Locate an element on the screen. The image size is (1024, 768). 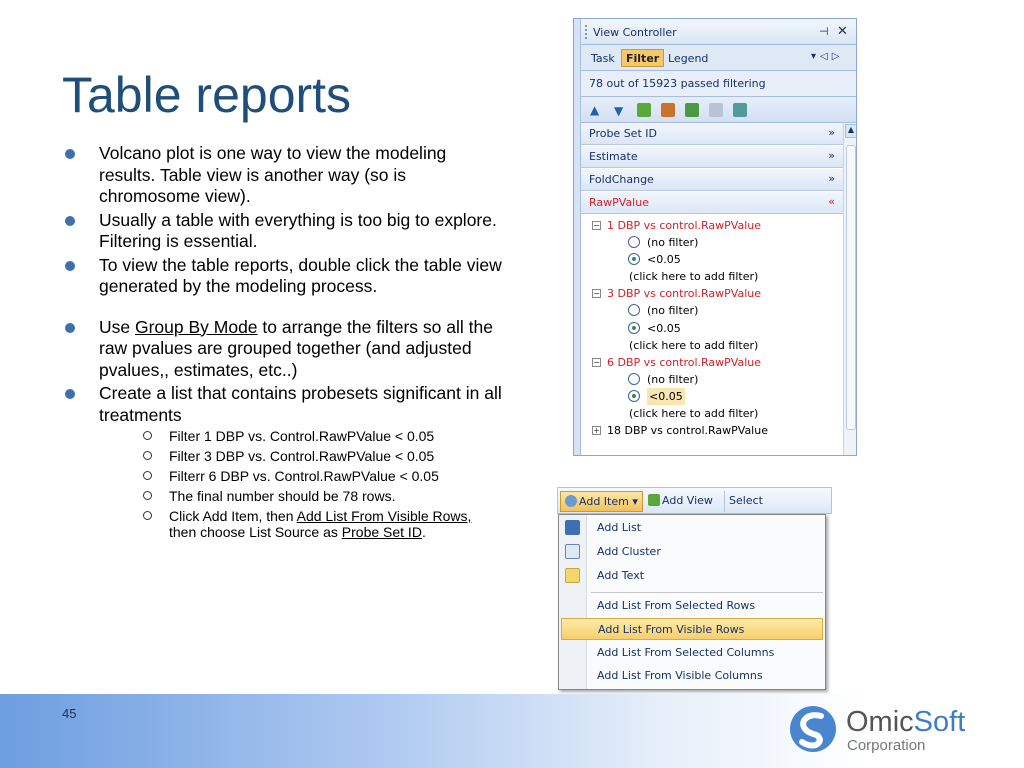
logo-name-omic: Omic is located at coordinates (880, 722).